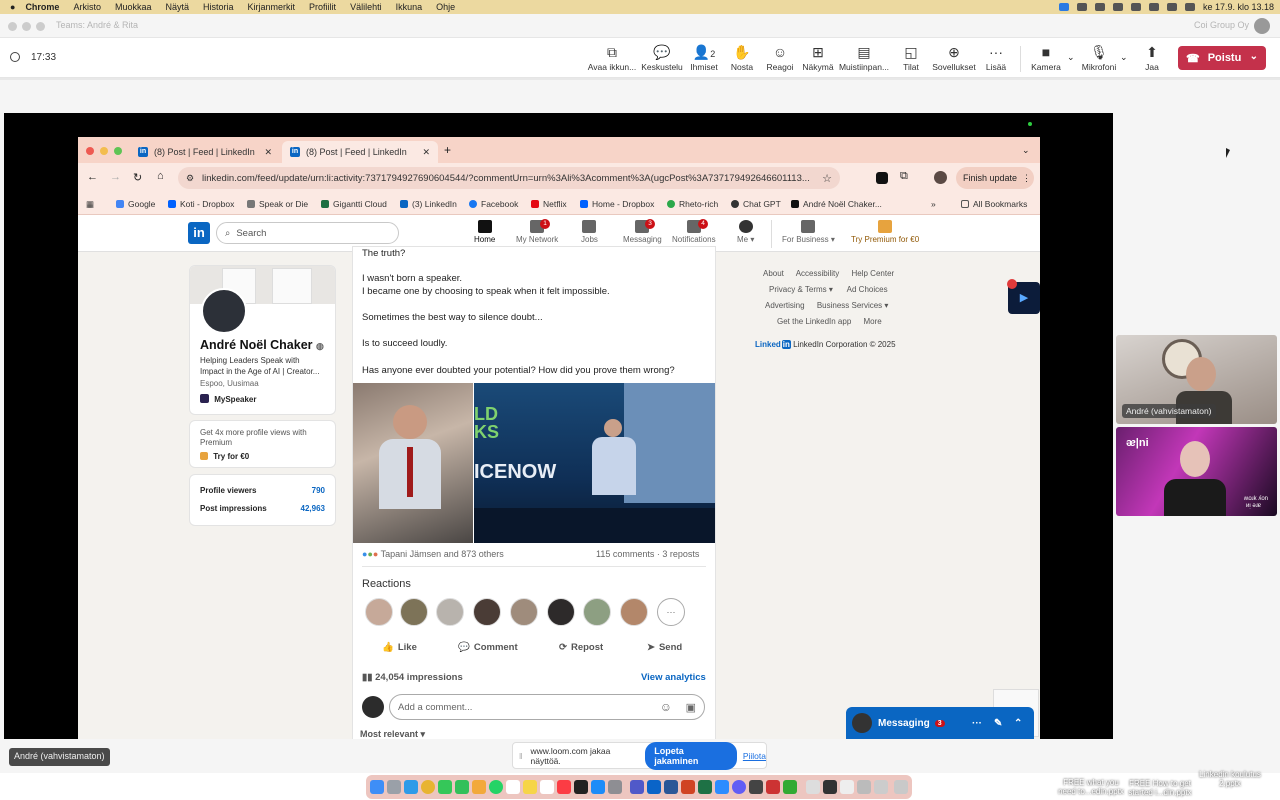  Describe the element at coordinates (692, 204) in the screenshot. I see `bookmark-rheto-rich: Rheto-rich` at that location.